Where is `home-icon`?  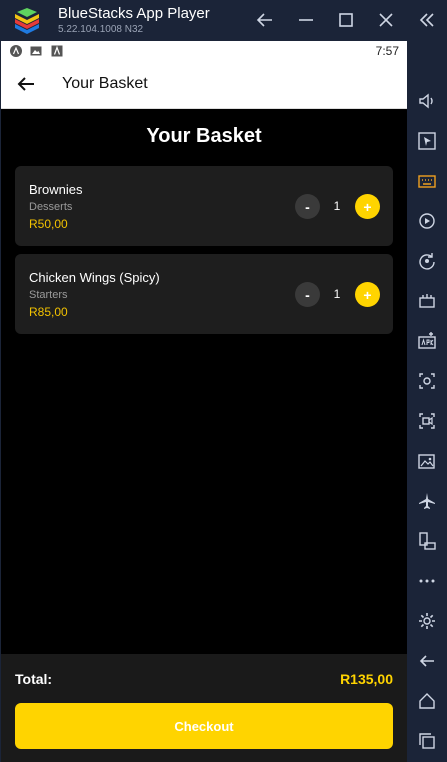
home-icon is located at coordinates (427, 701).